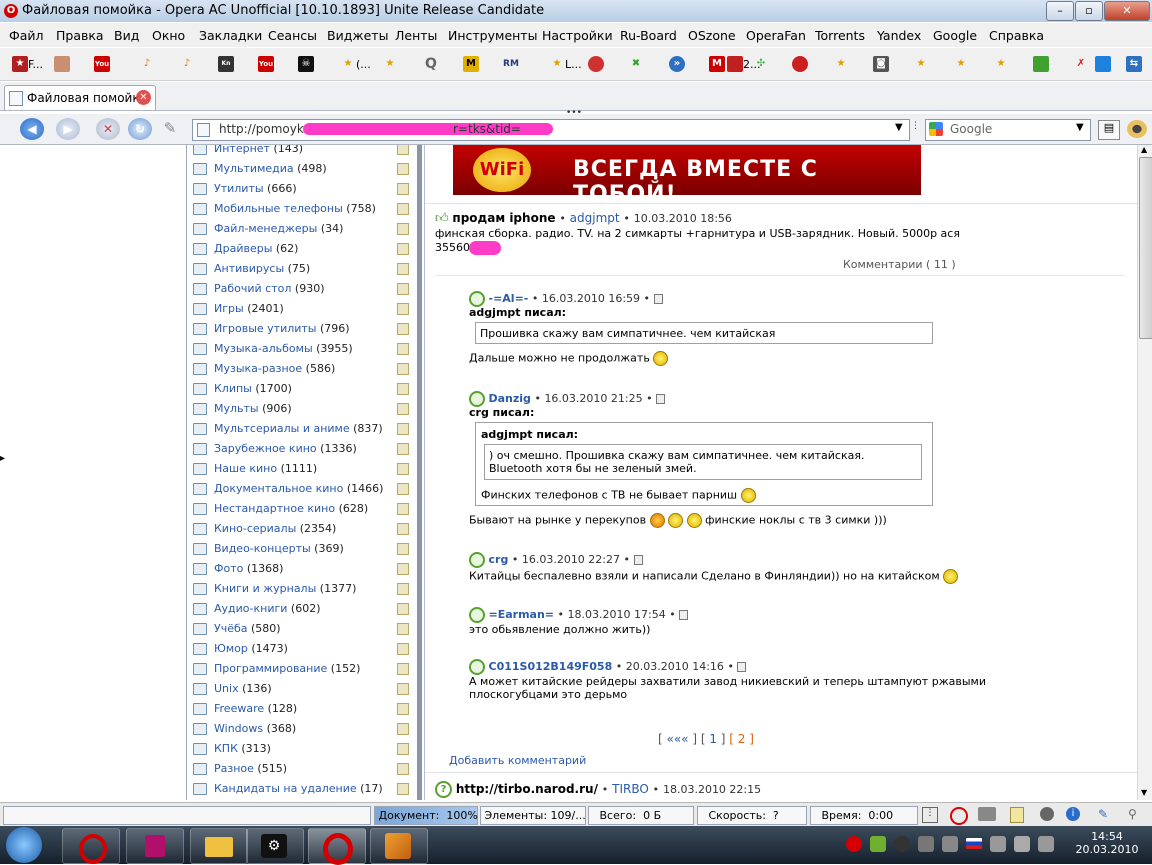 The height and width of the screenshot is (865, 1152). What do you see at coordinates (301, 429) in the screenshot?
I see `category-item: Мультсериалы и аниме (837)` at bounding box center [301, 429].